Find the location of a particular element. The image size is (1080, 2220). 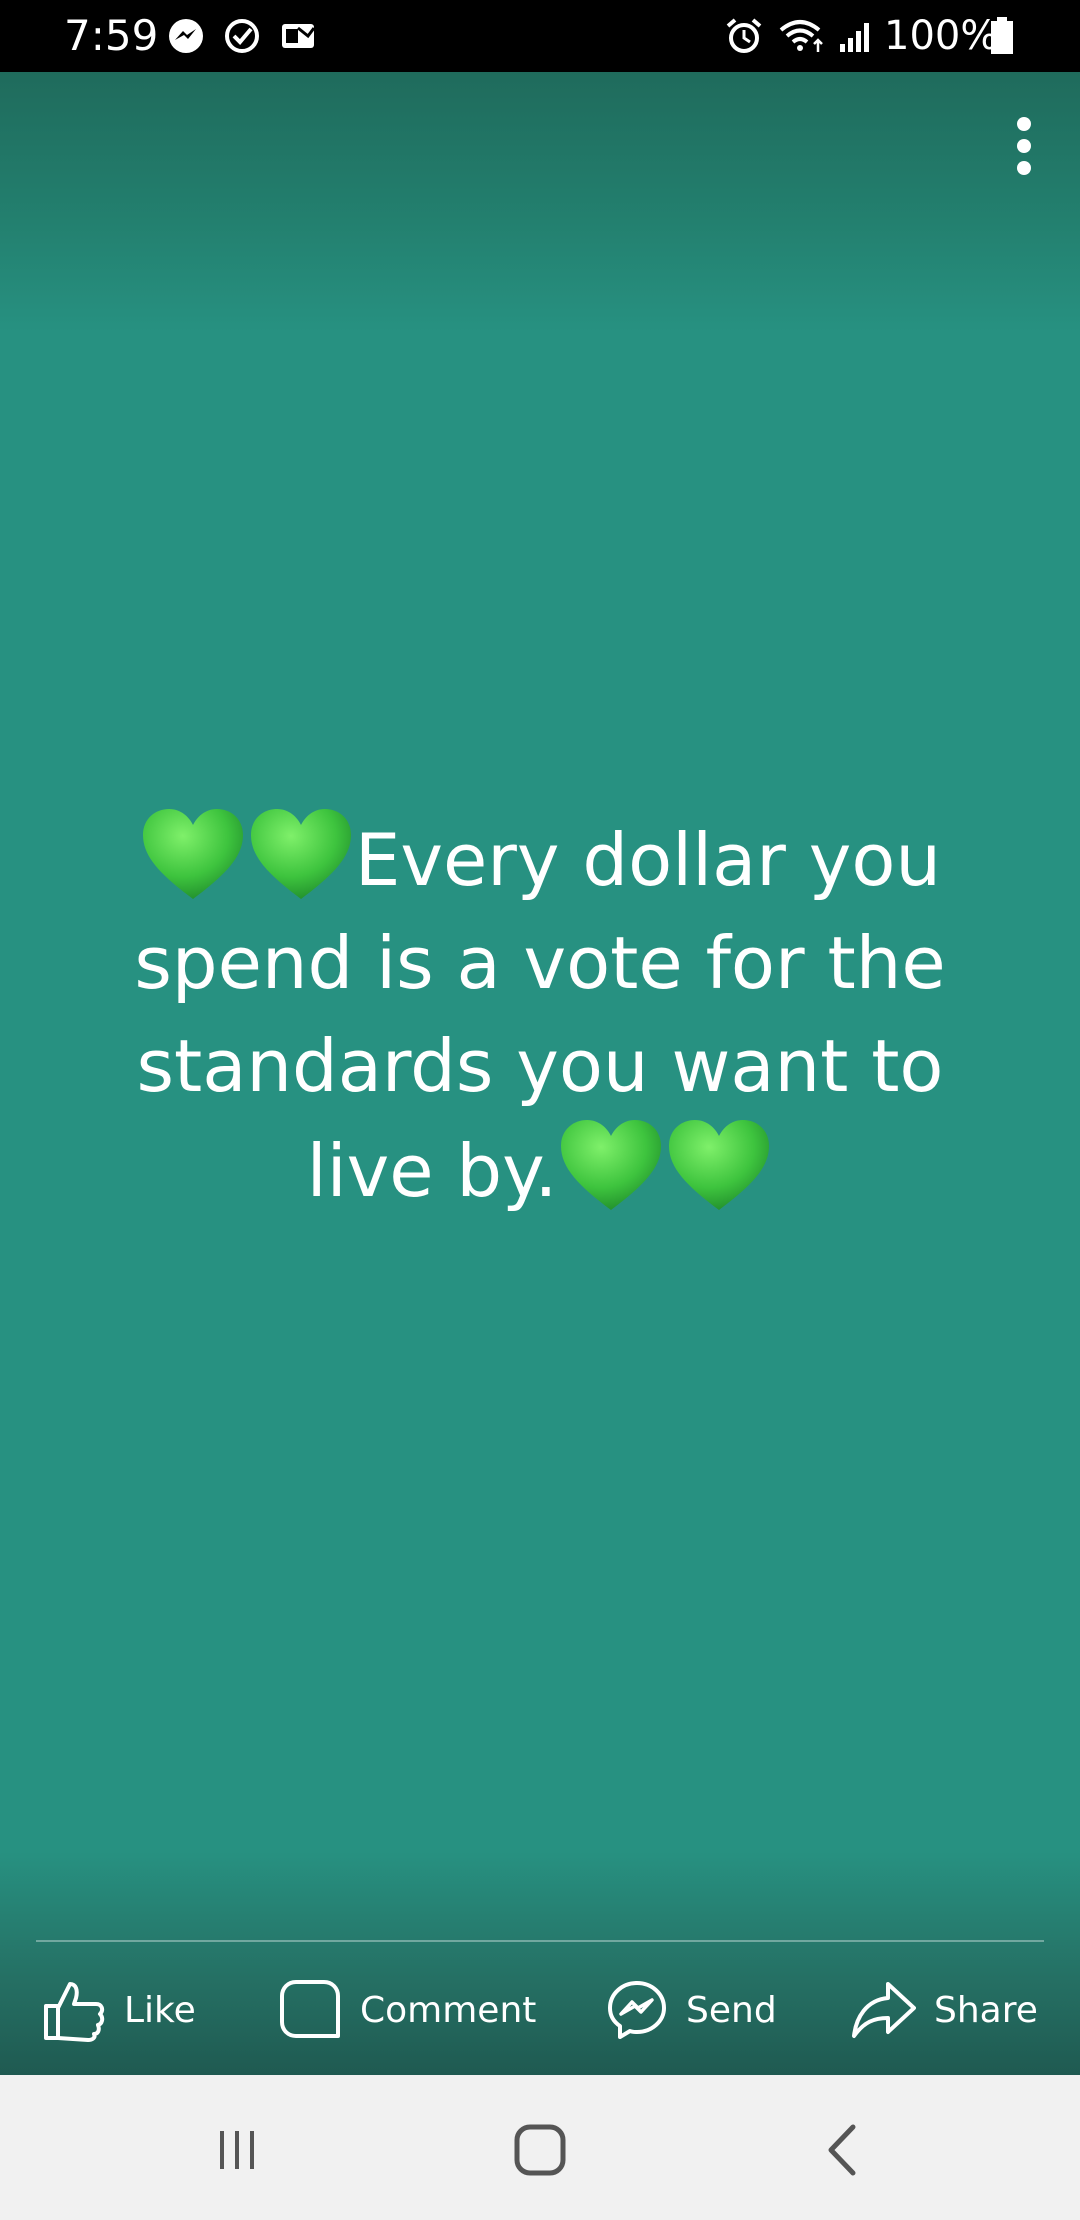

battery-icon is located at coordinates (1002, 35).